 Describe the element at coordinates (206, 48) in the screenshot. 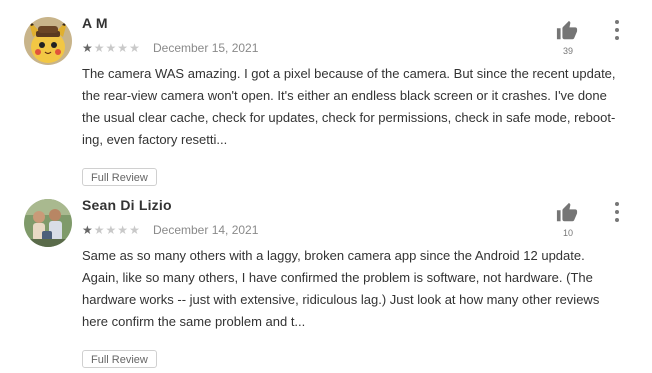

I see `review-date: December 15, 2021` at that location.